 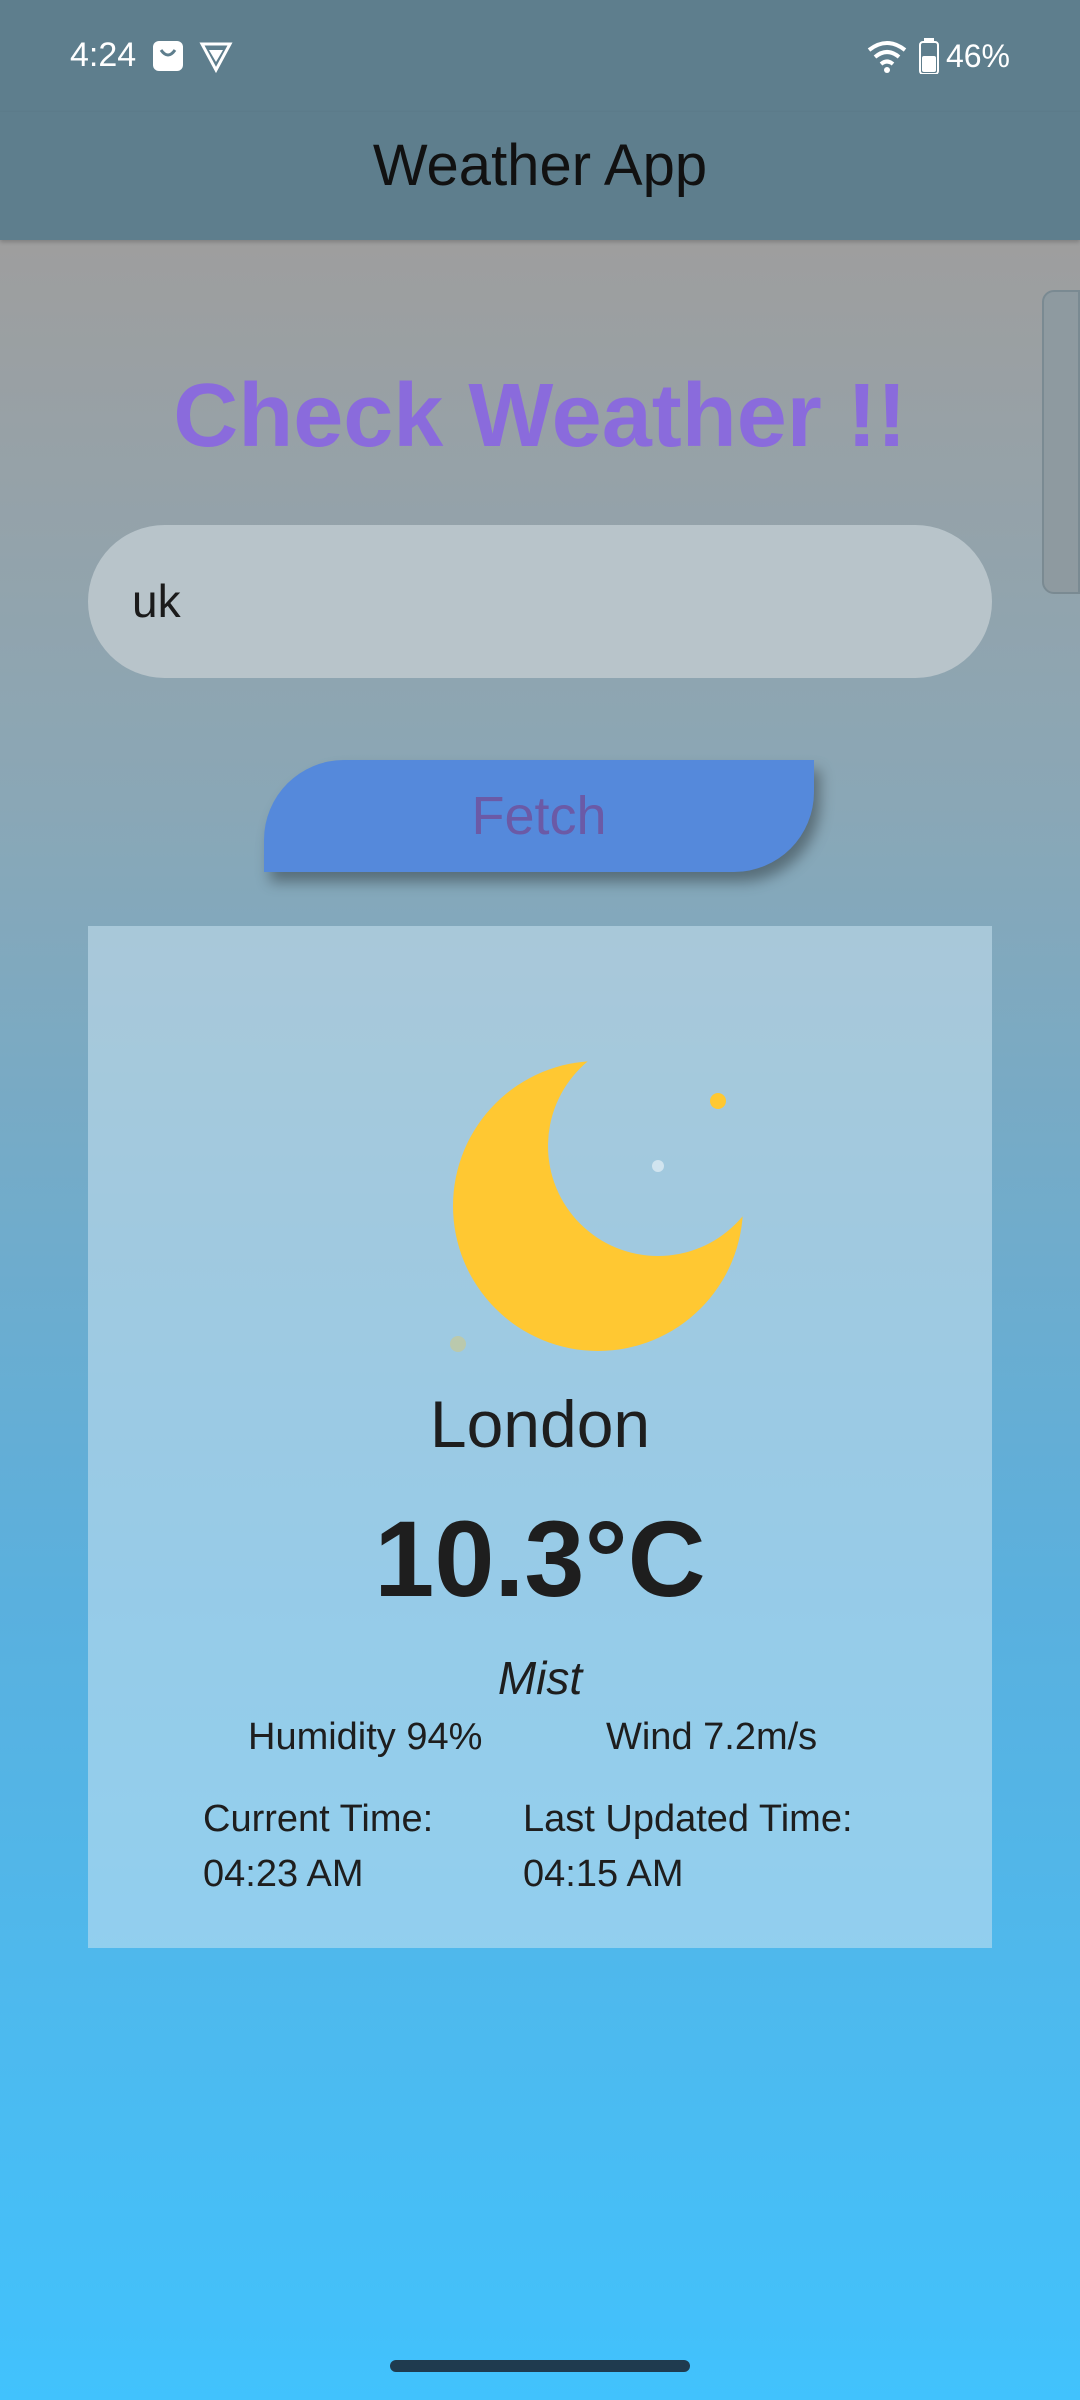 I want to click on temperature: 10.3°C, so click(x=540, y=1558).